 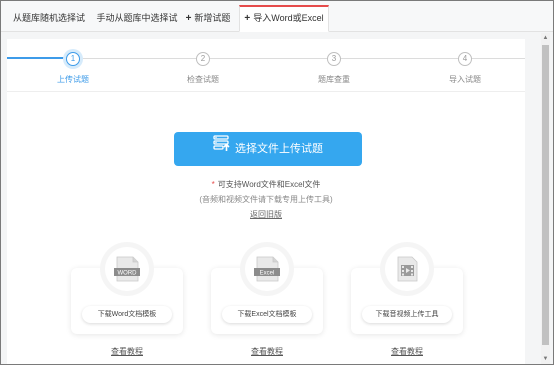 What do you see at coordinates (545, 195) in the screenshot?
I see `scroll-thumb` at bounding box center [545, 195].